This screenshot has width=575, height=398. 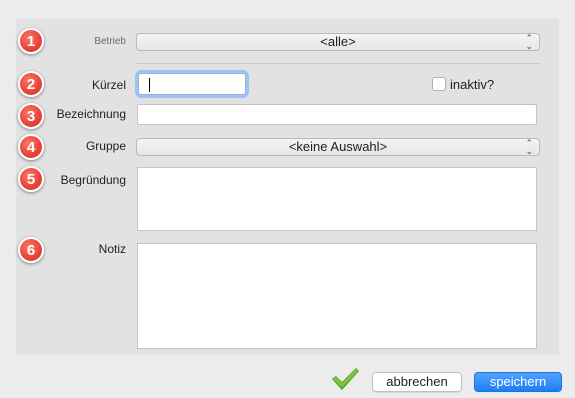 I want to click on step-badge-2: 2, so click(x=31, y=84).